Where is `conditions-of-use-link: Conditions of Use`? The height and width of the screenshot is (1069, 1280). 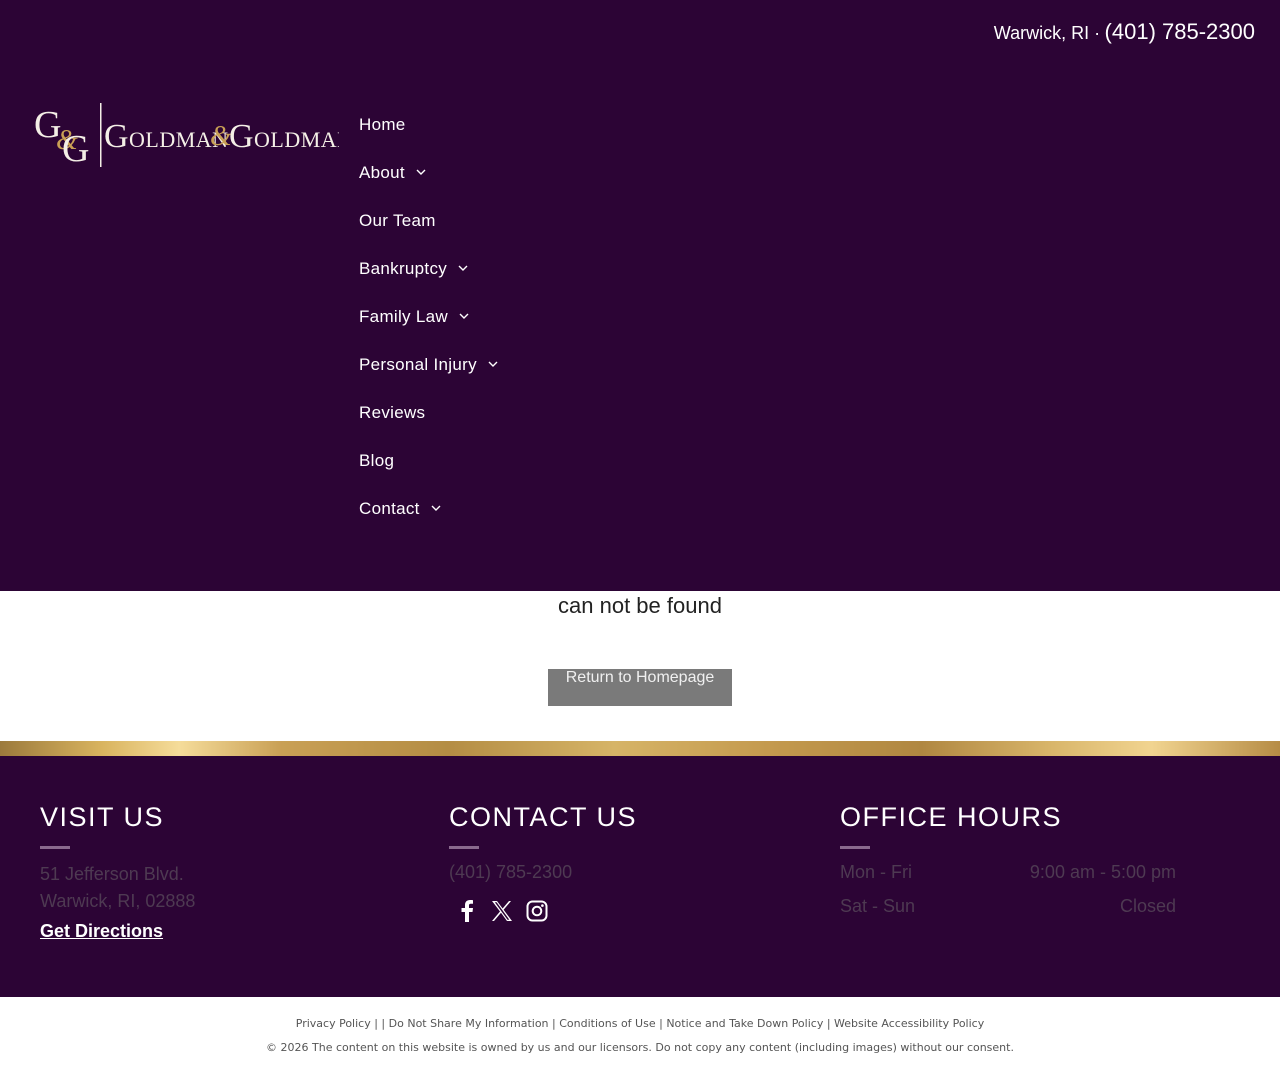
conditions-of-use-link: Conditions of Use is located at coordinates (607, 1023).